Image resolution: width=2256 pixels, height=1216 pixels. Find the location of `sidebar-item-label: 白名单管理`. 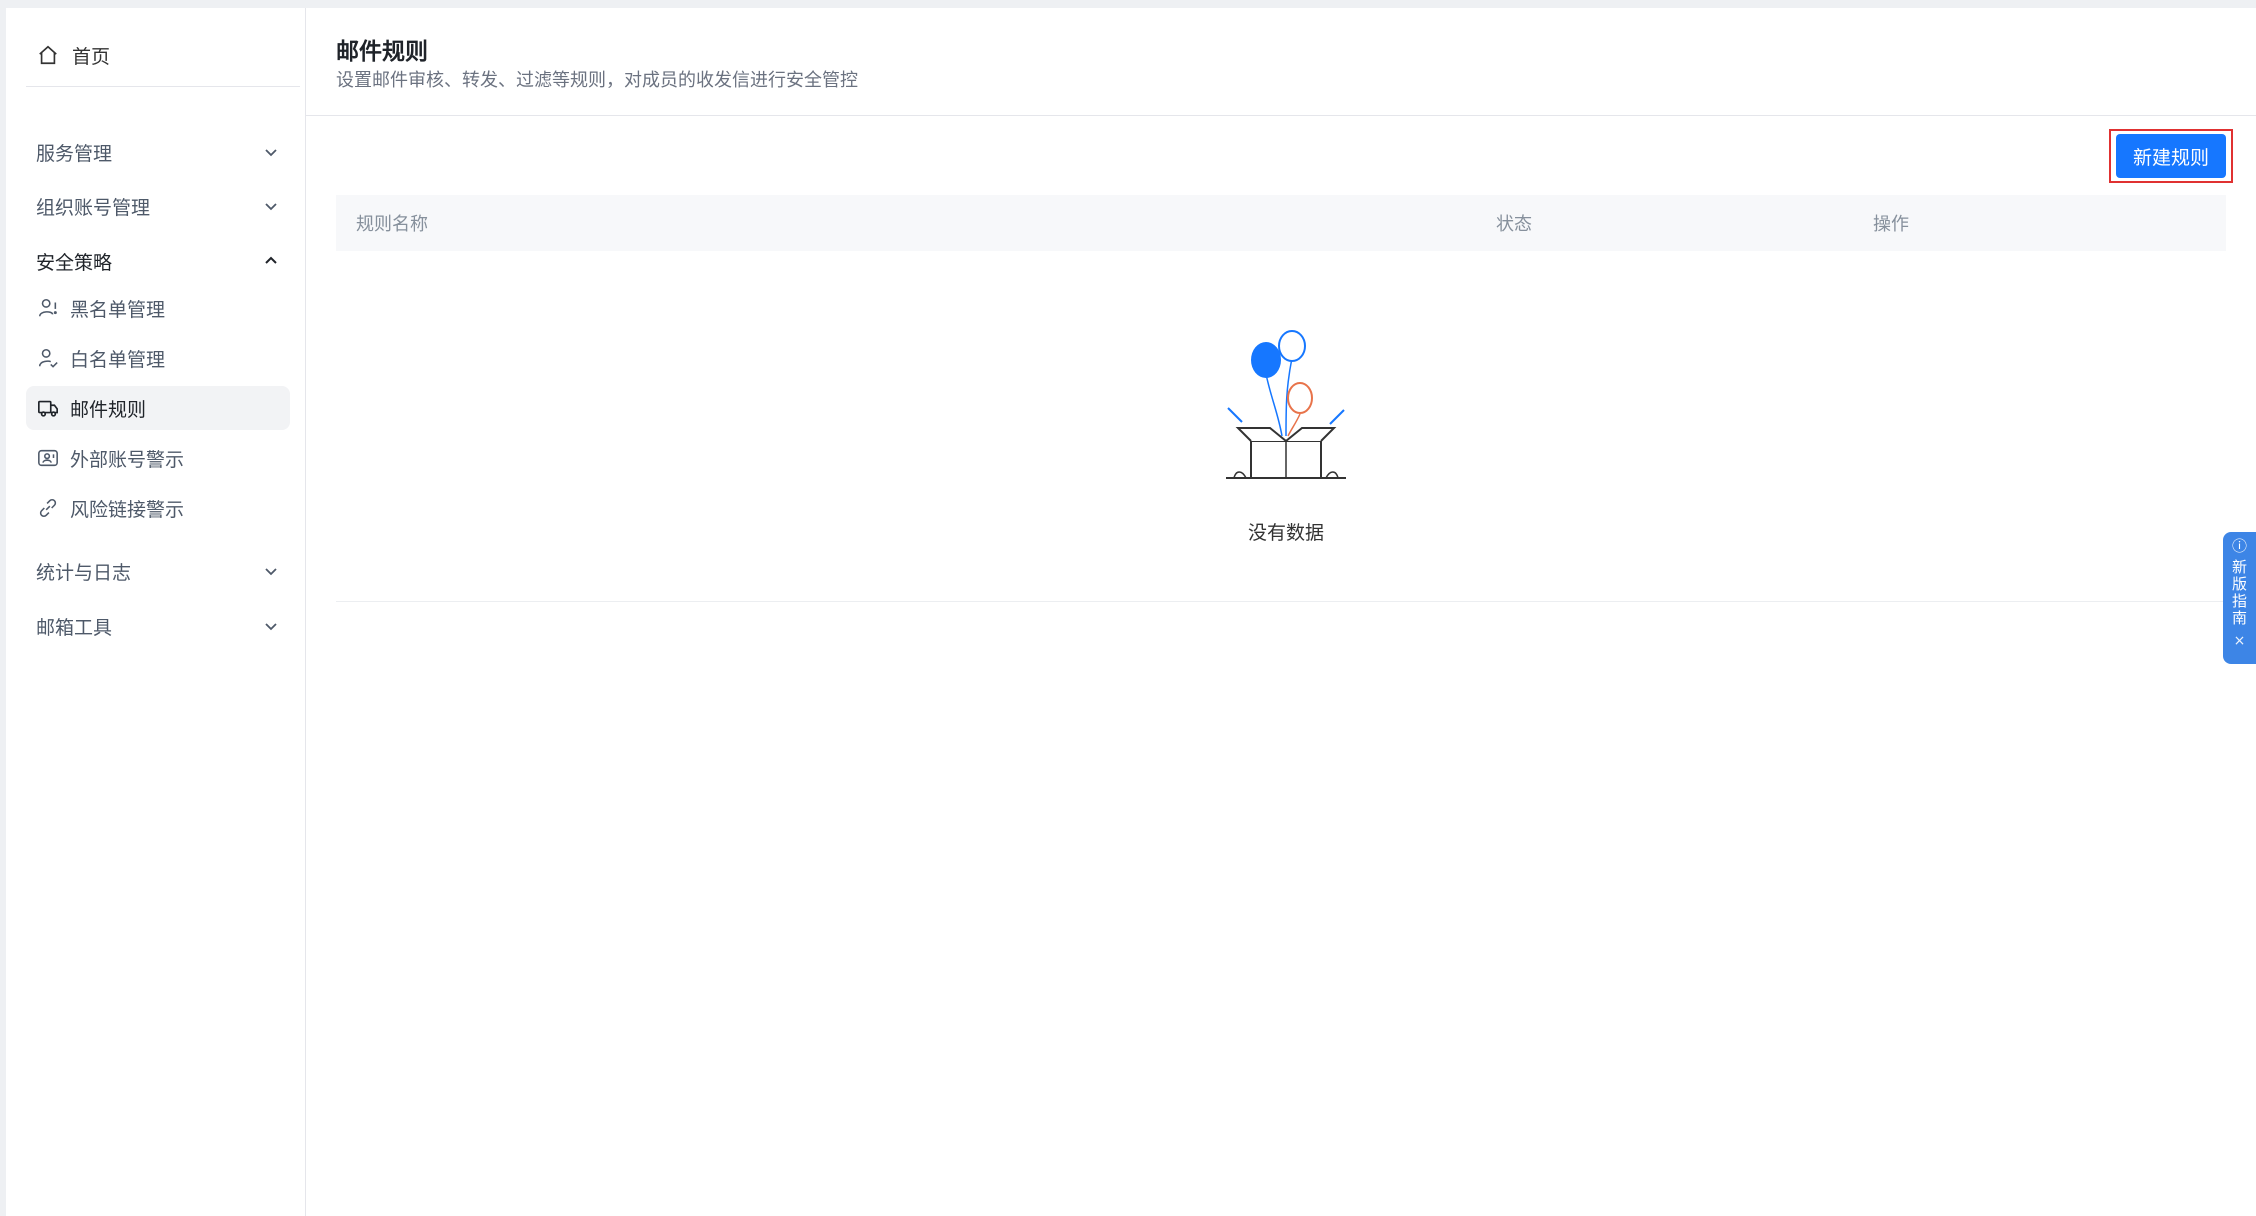

sidebar-item-label: 白名单管理 is located at coordinates (118, 359).